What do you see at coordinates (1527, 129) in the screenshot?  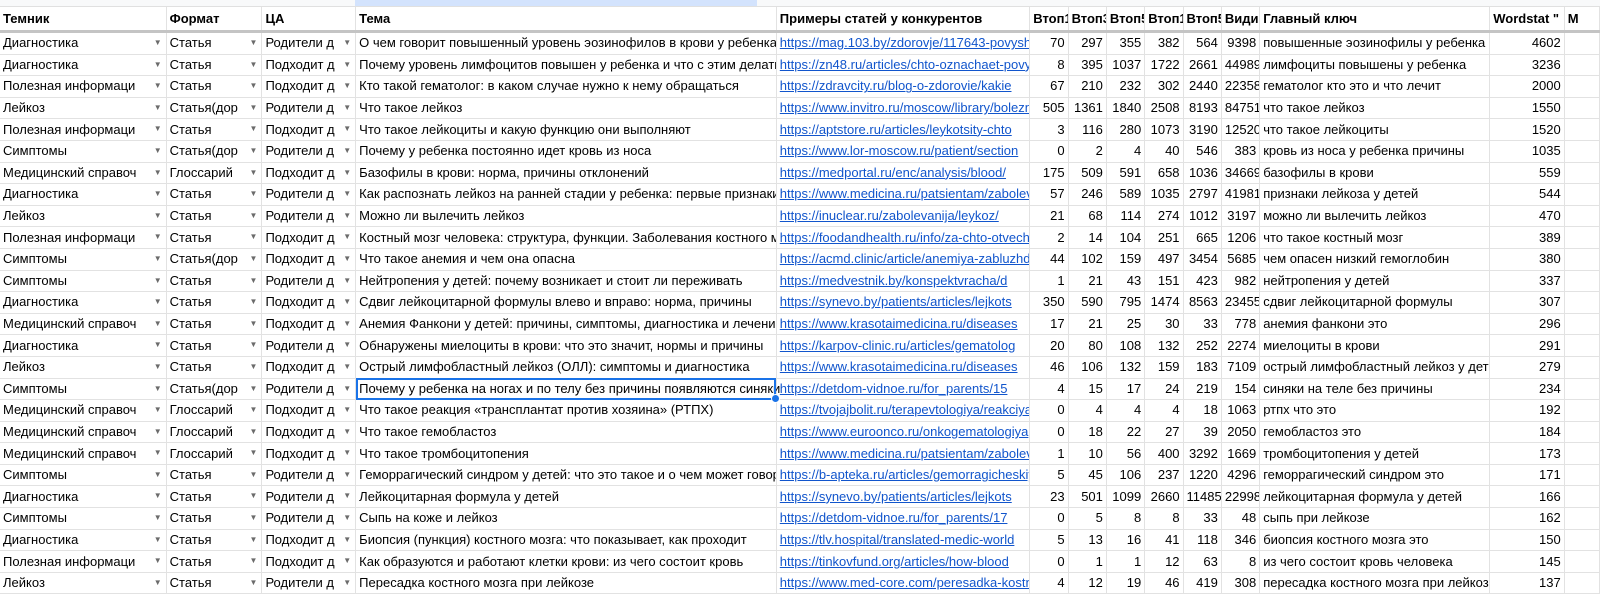 I see `cell-wordstat: 1520` at bounding box center [1527, 129].